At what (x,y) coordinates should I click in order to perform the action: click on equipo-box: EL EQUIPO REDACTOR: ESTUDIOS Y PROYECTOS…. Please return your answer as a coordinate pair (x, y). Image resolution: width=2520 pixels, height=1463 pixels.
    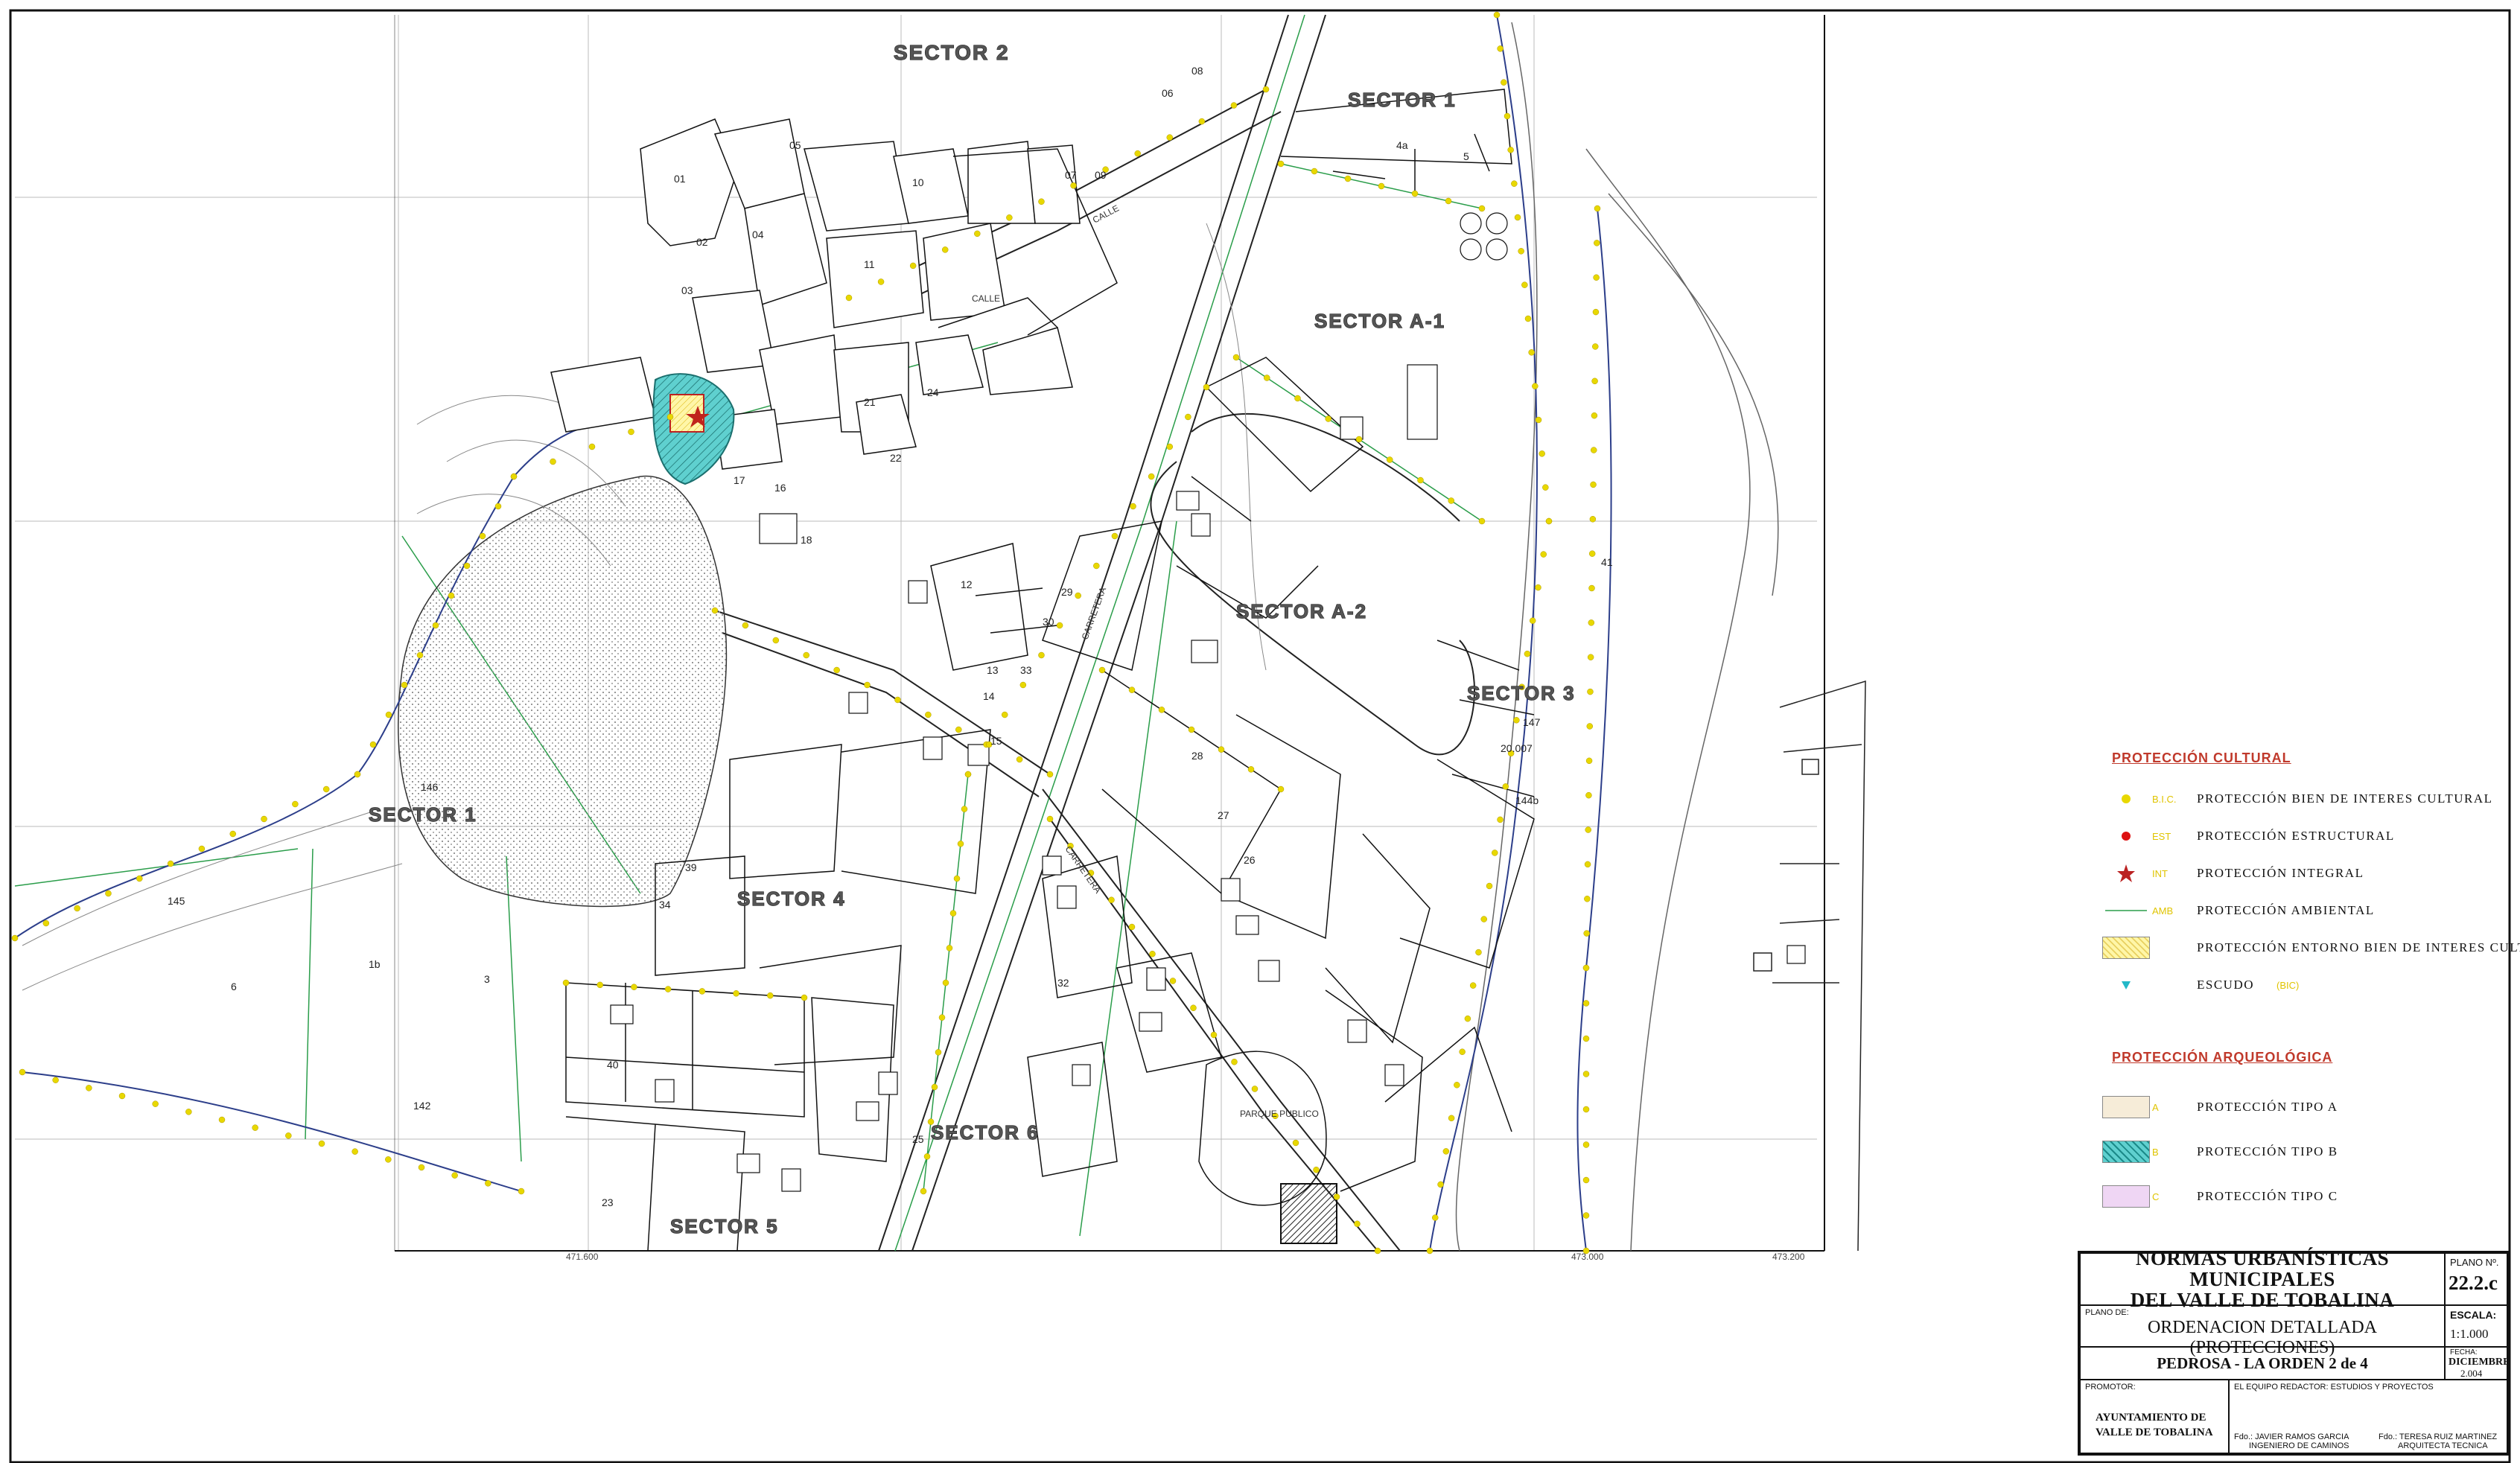
    Looking at the image, I should click on (2368, 1416).